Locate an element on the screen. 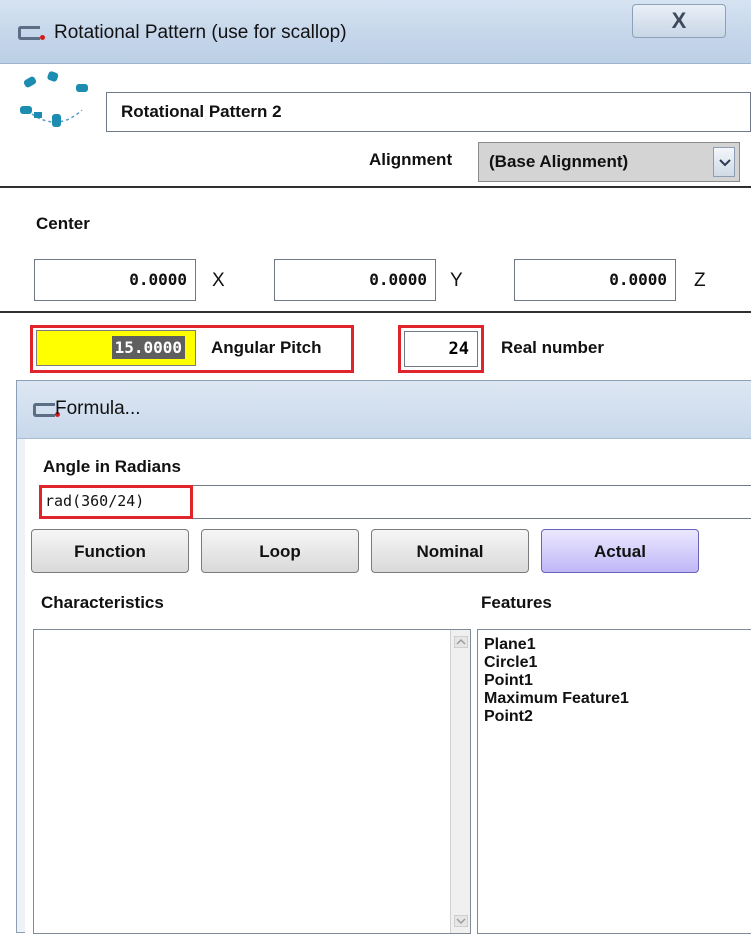  main-title-bar: Rotational Pattern (use for scallop) X is located at coordinates (375, 32).